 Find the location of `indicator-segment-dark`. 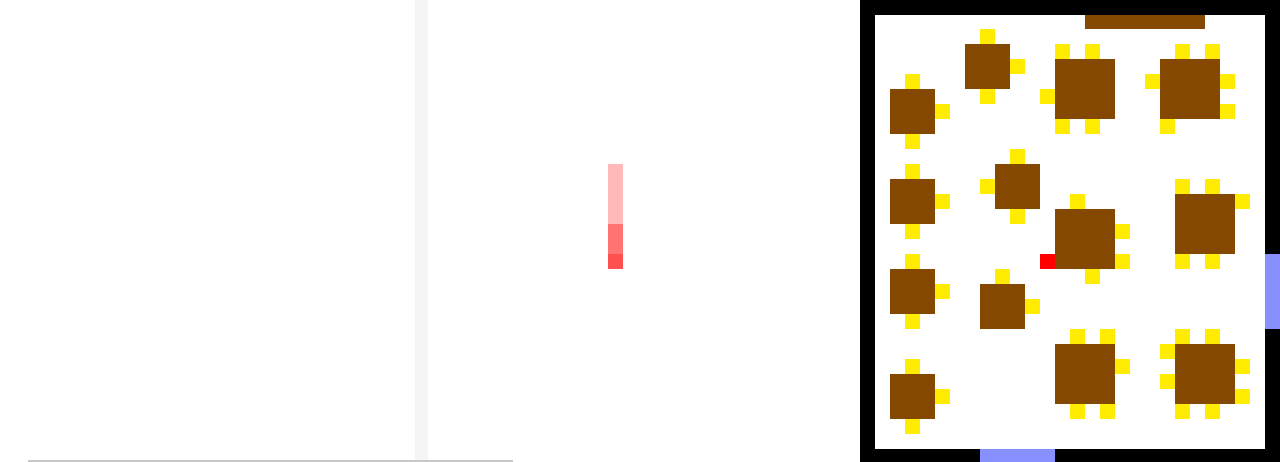

indicator-segment-dark is located at coordinates (615, 261).